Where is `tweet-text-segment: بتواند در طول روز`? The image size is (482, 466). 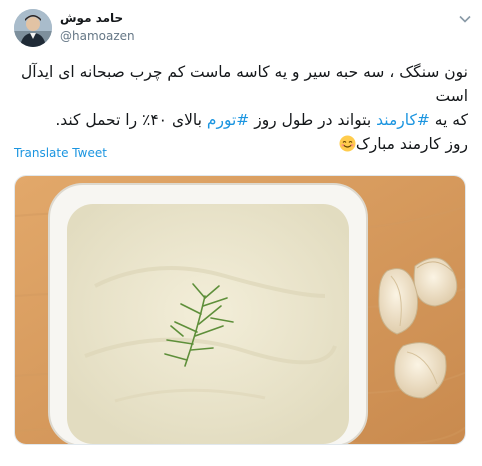 tweet-text-segment: بتواند در طول روز is located at coordinates (313, 120).